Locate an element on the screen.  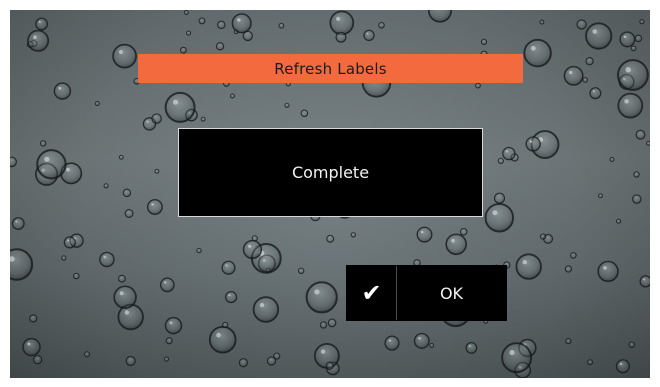
dialog-title: Refresh Labels is located at coordinates (330, 68).